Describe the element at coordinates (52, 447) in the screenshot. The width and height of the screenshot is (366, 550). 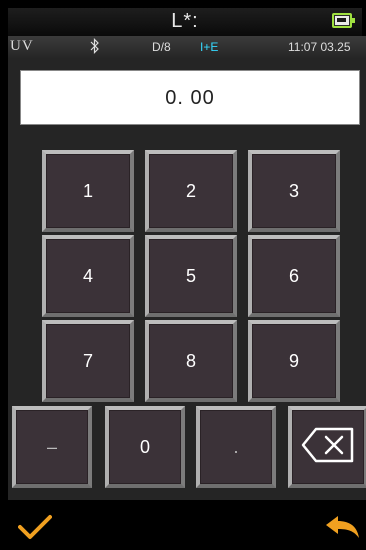
I see `key-minus: –` at that location.